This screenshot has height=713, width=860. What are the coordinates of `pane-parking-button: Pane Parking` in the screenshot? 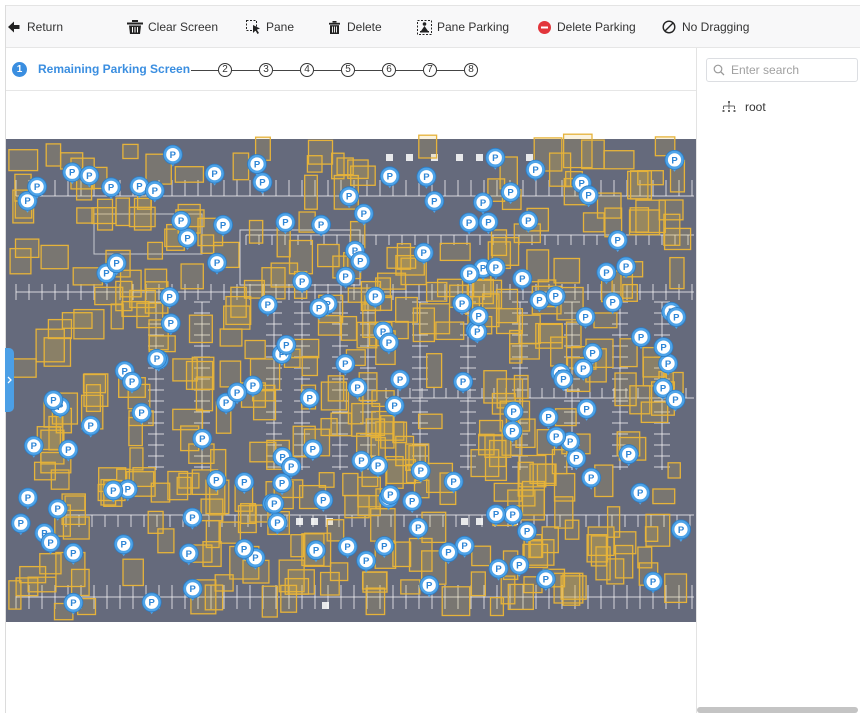 It's located at (462, 27).